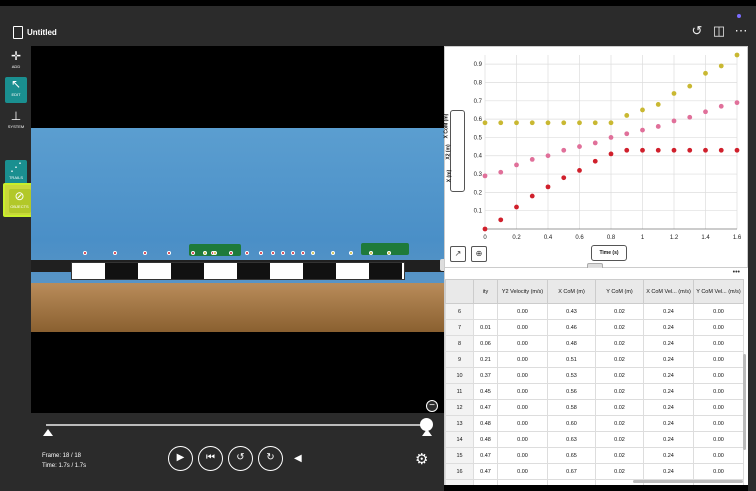  Describe the element at coordinates (485, 359) in the screenshot. I see `table-cell: 0.21` at that location.